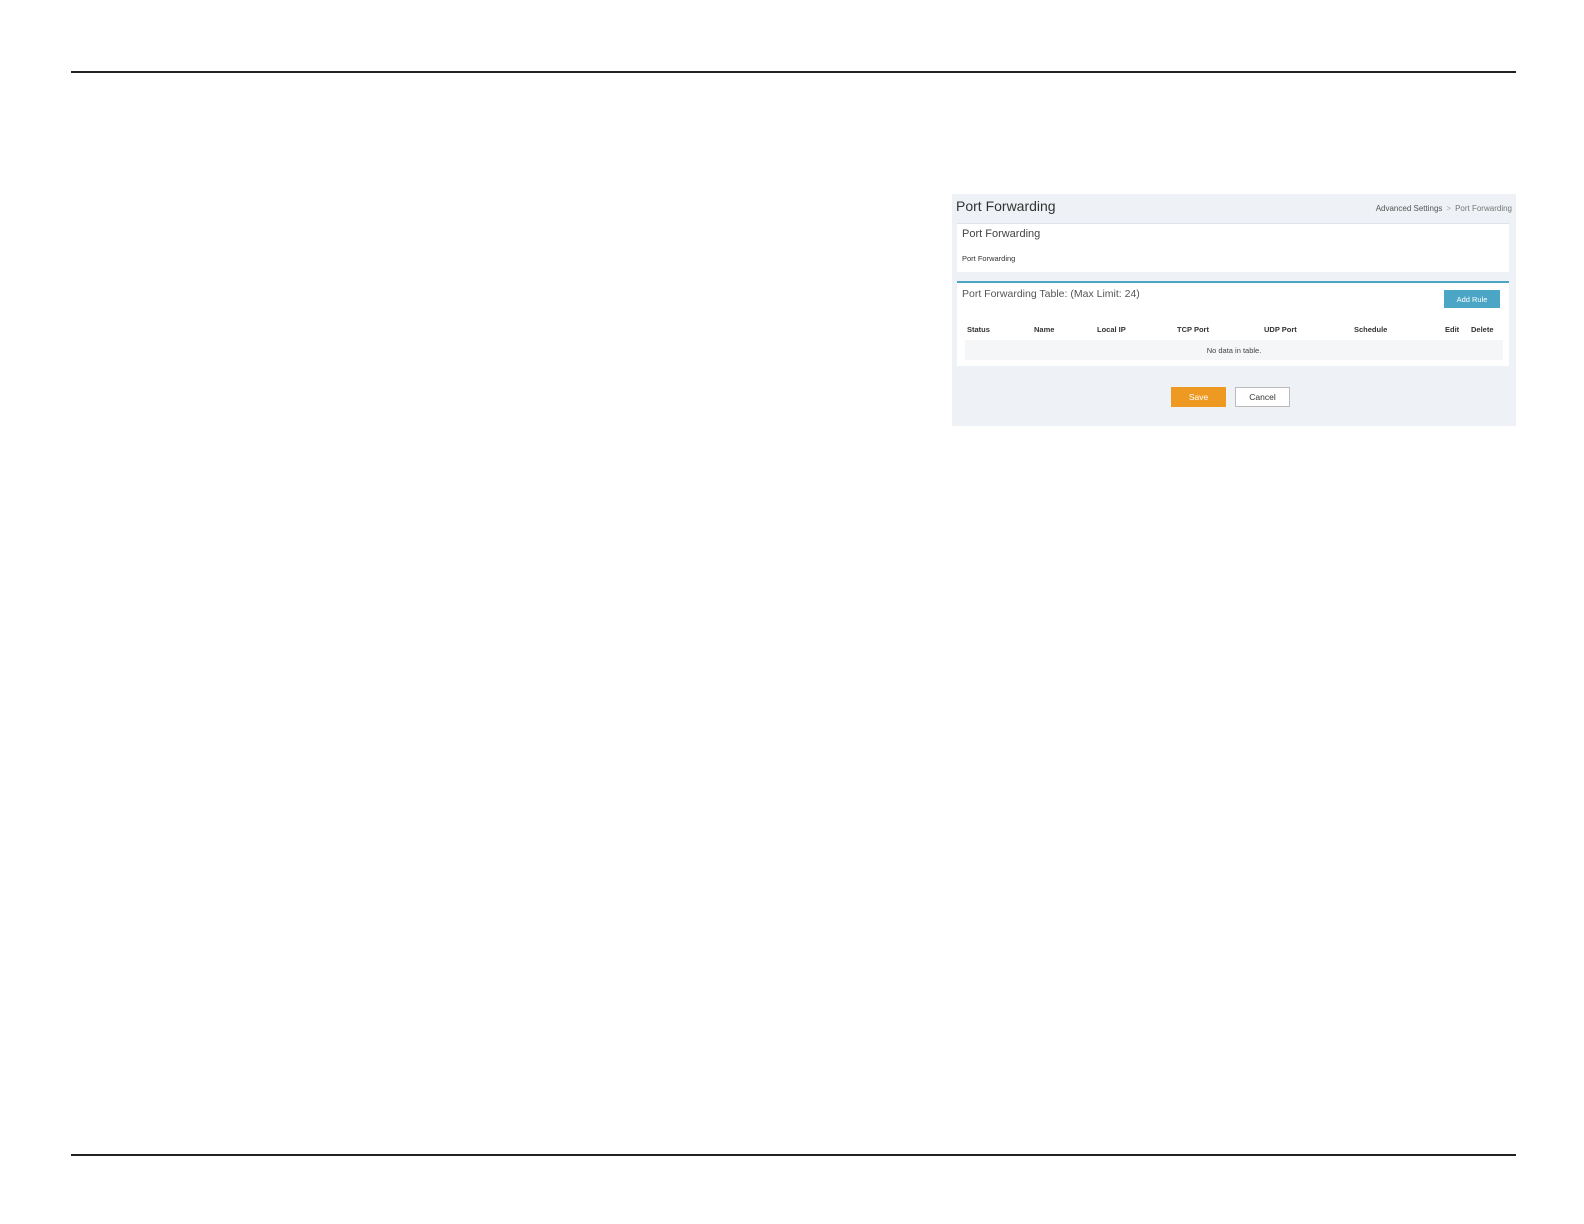 Image resolution: width=1584 pixels, height=1224 pixels. What do you see at coordinates (1234, 397) in the screenshot?
I see `form-actions: Save Cancel` at bounding box center [1234, 397].